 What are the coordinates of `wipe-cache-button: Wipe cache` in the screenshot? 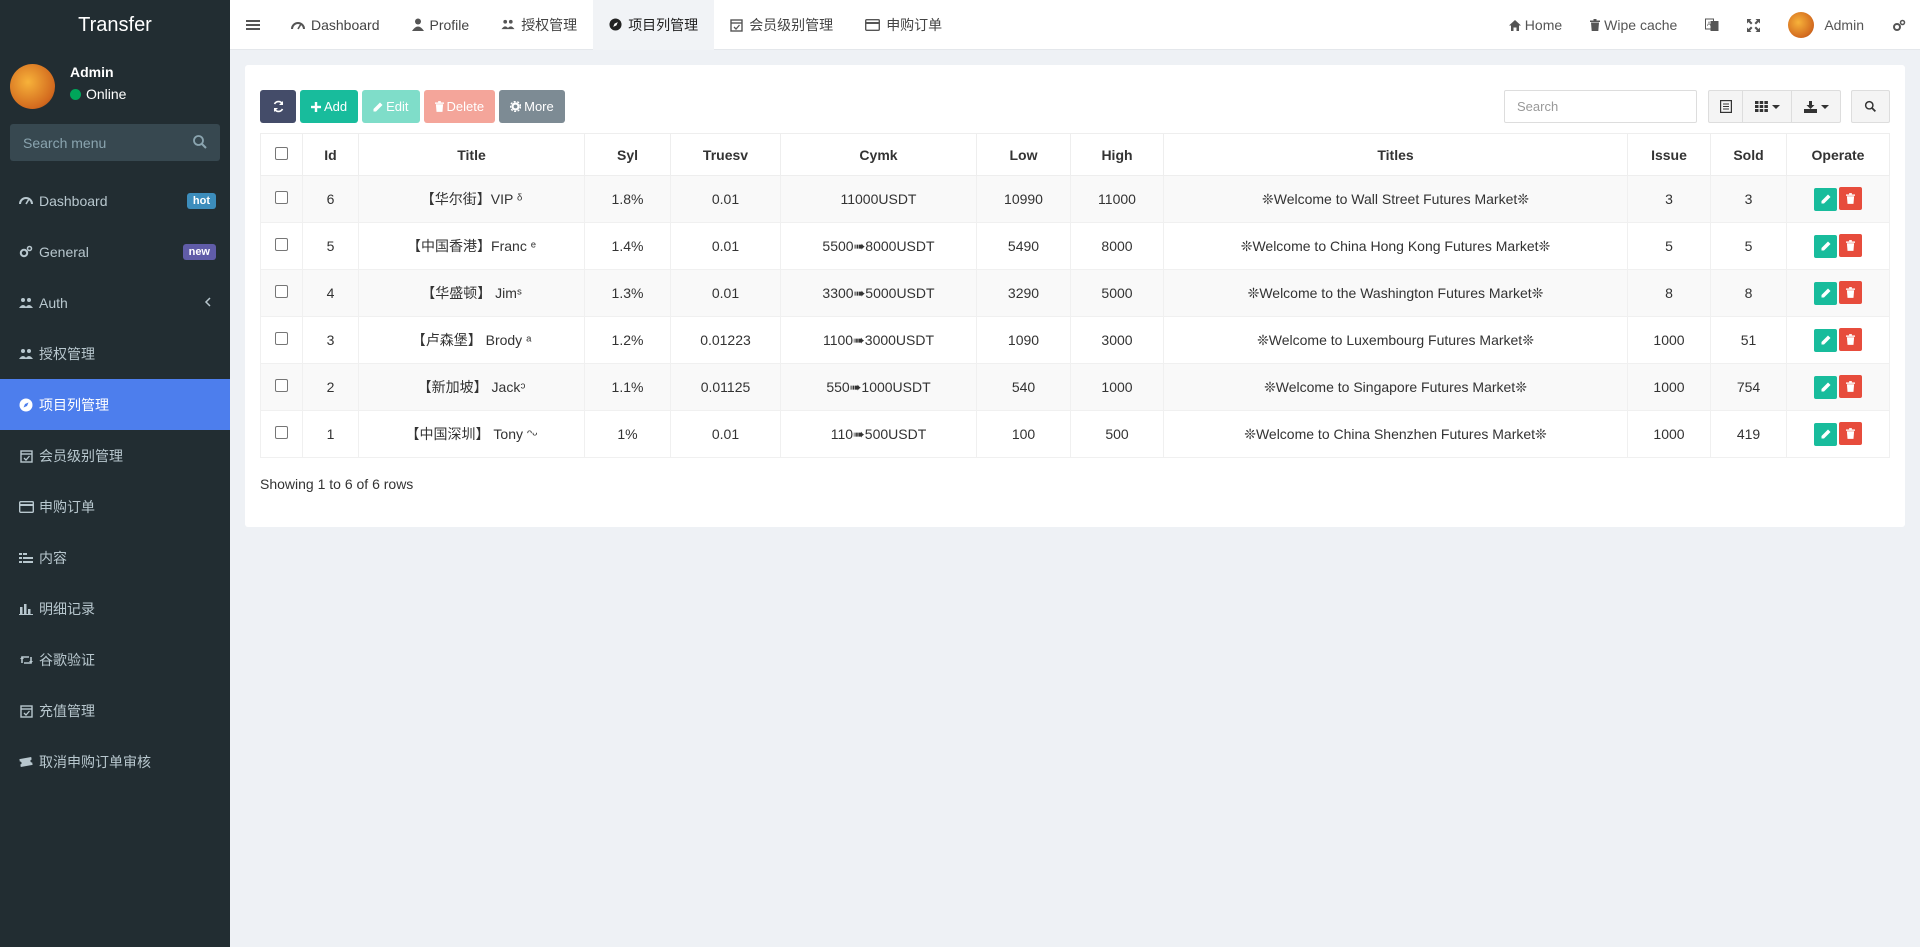 It's located at (1633, 25).